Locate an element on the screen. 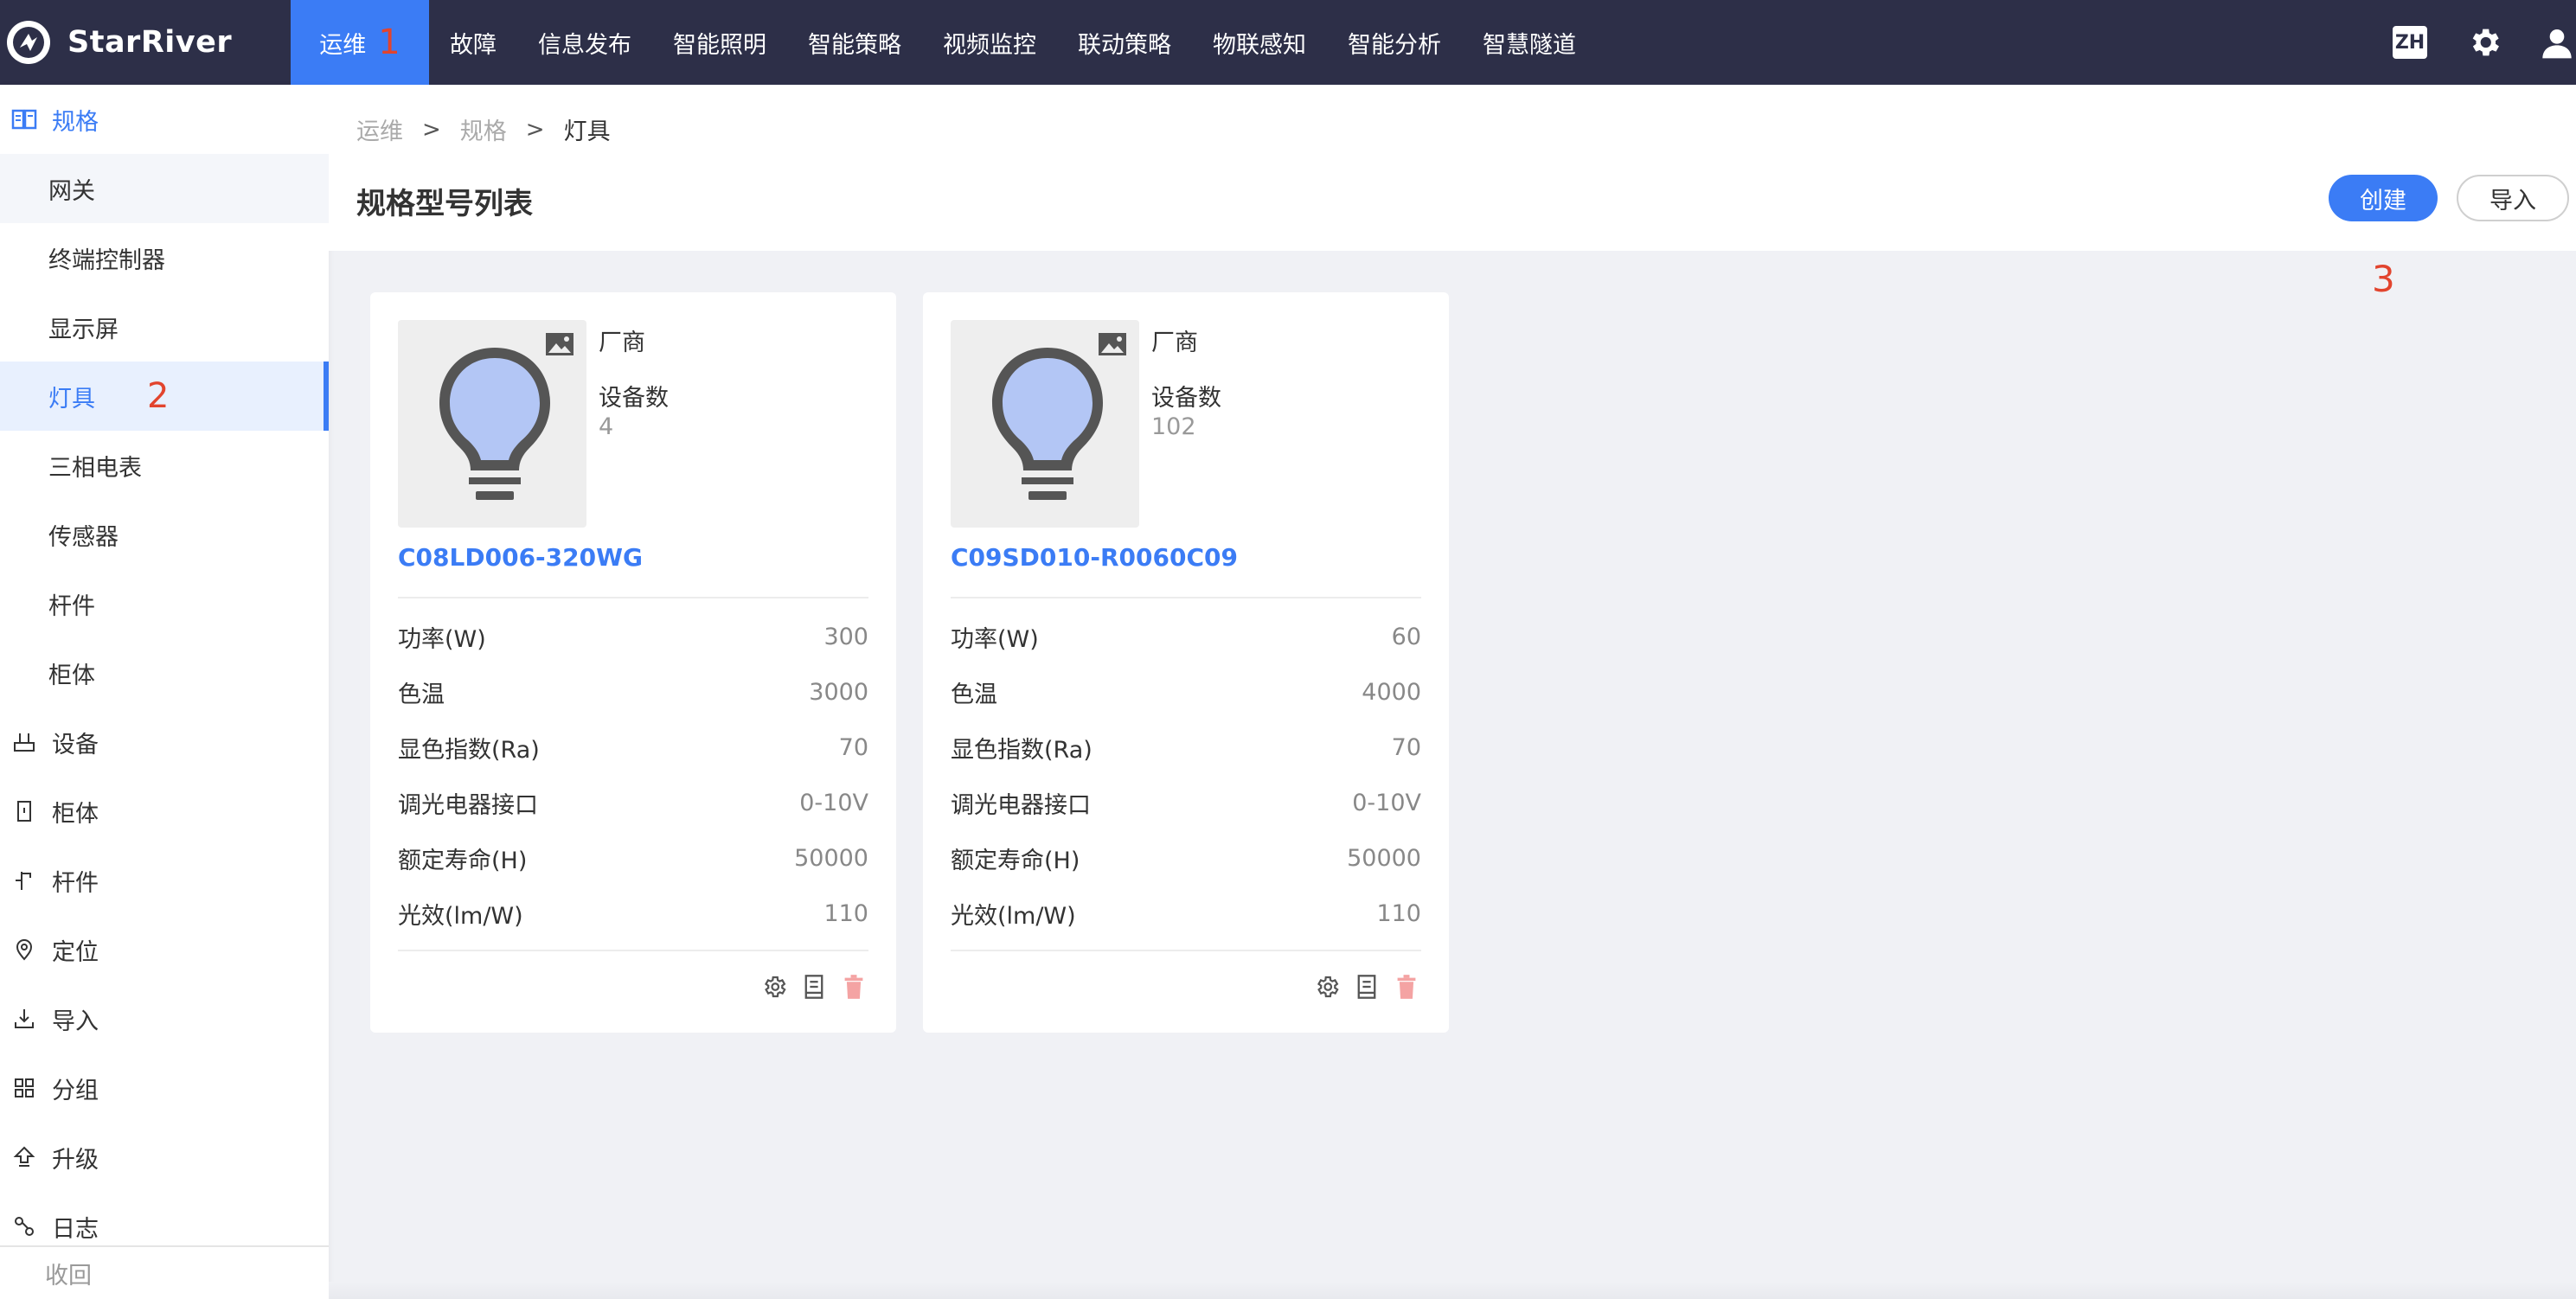  sidebar-item-pole: 杆件 is located at coordinates (164, 880).